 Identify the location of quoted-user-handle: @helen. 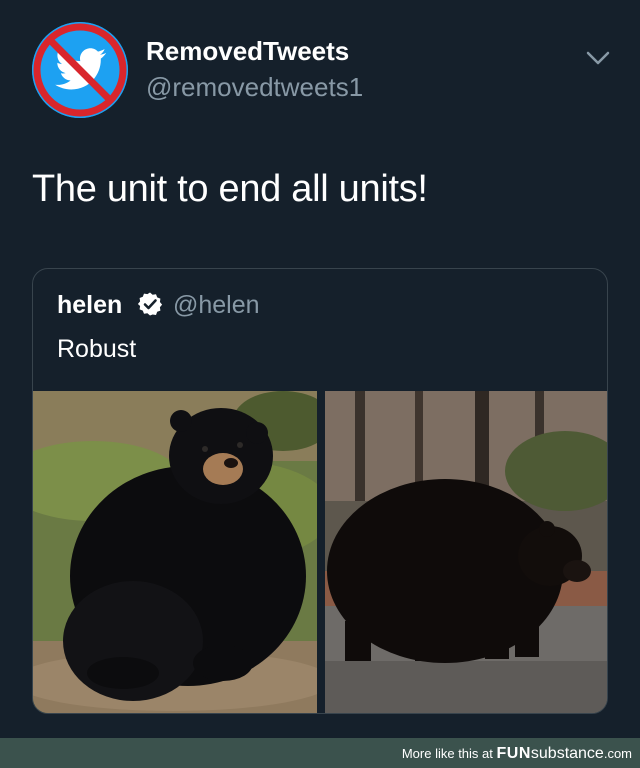
(216, 305).